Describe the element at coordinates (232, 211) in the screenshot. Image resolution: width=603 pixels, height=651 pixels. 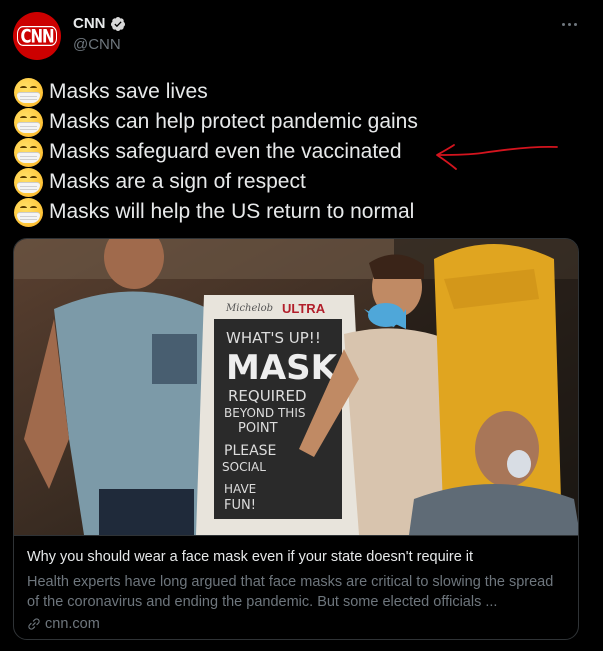
I see `tweet-line-text: Masks will help the US return to normal` at that location.